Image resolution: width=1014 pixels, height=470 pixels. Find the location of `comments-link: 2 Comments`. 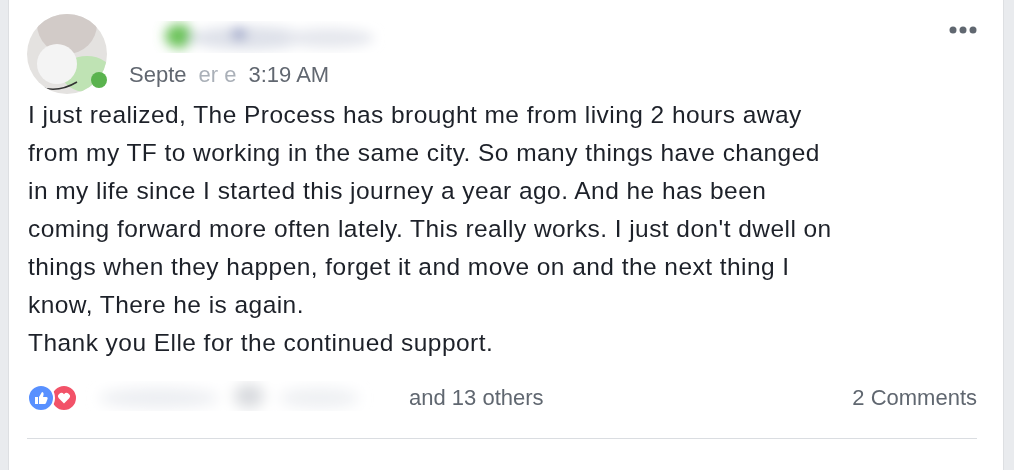

comments-link: 2 Comments is located at coordinates (914, 398).